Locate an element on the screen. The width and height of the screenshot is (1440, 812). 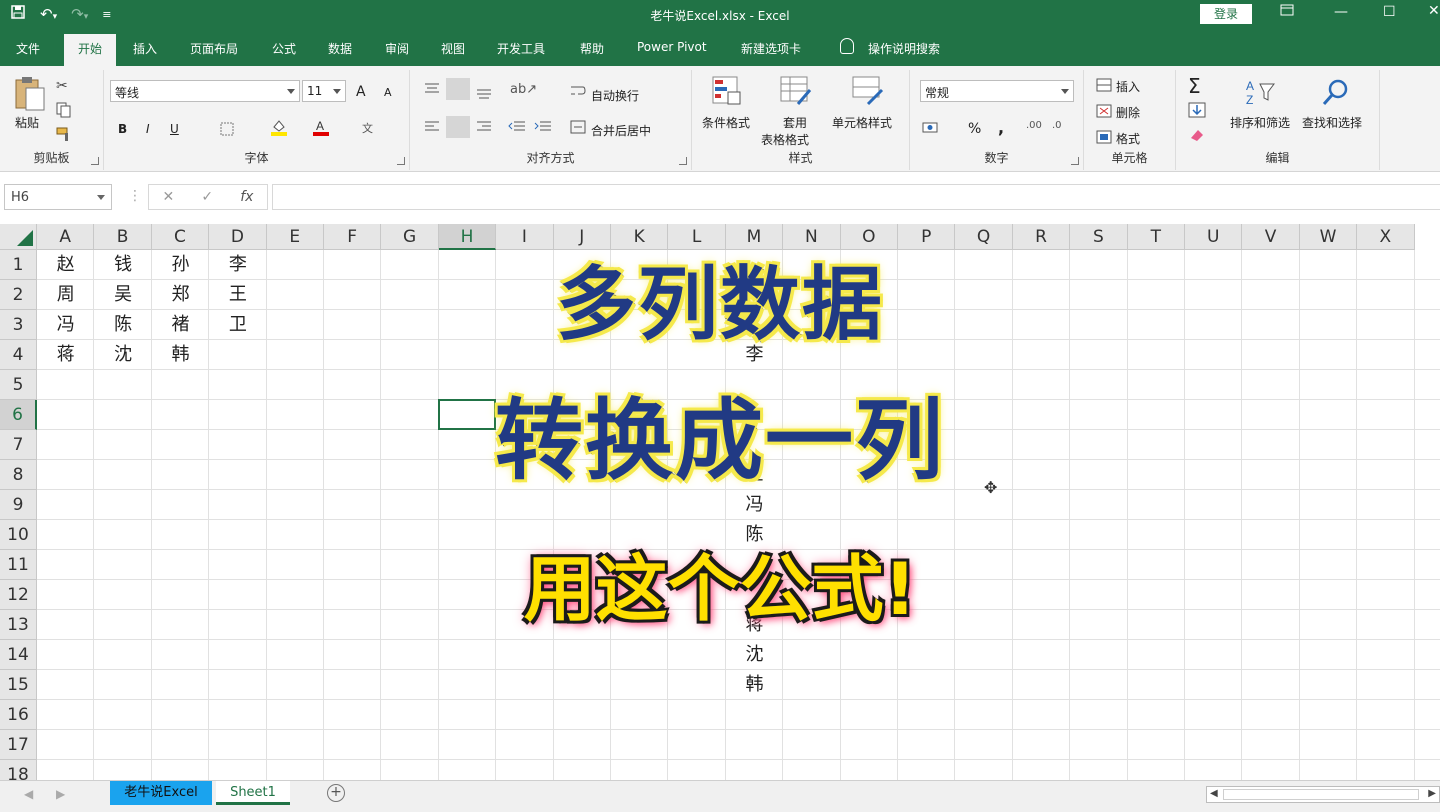
percent-button: % is located at coordinates (974, 129).